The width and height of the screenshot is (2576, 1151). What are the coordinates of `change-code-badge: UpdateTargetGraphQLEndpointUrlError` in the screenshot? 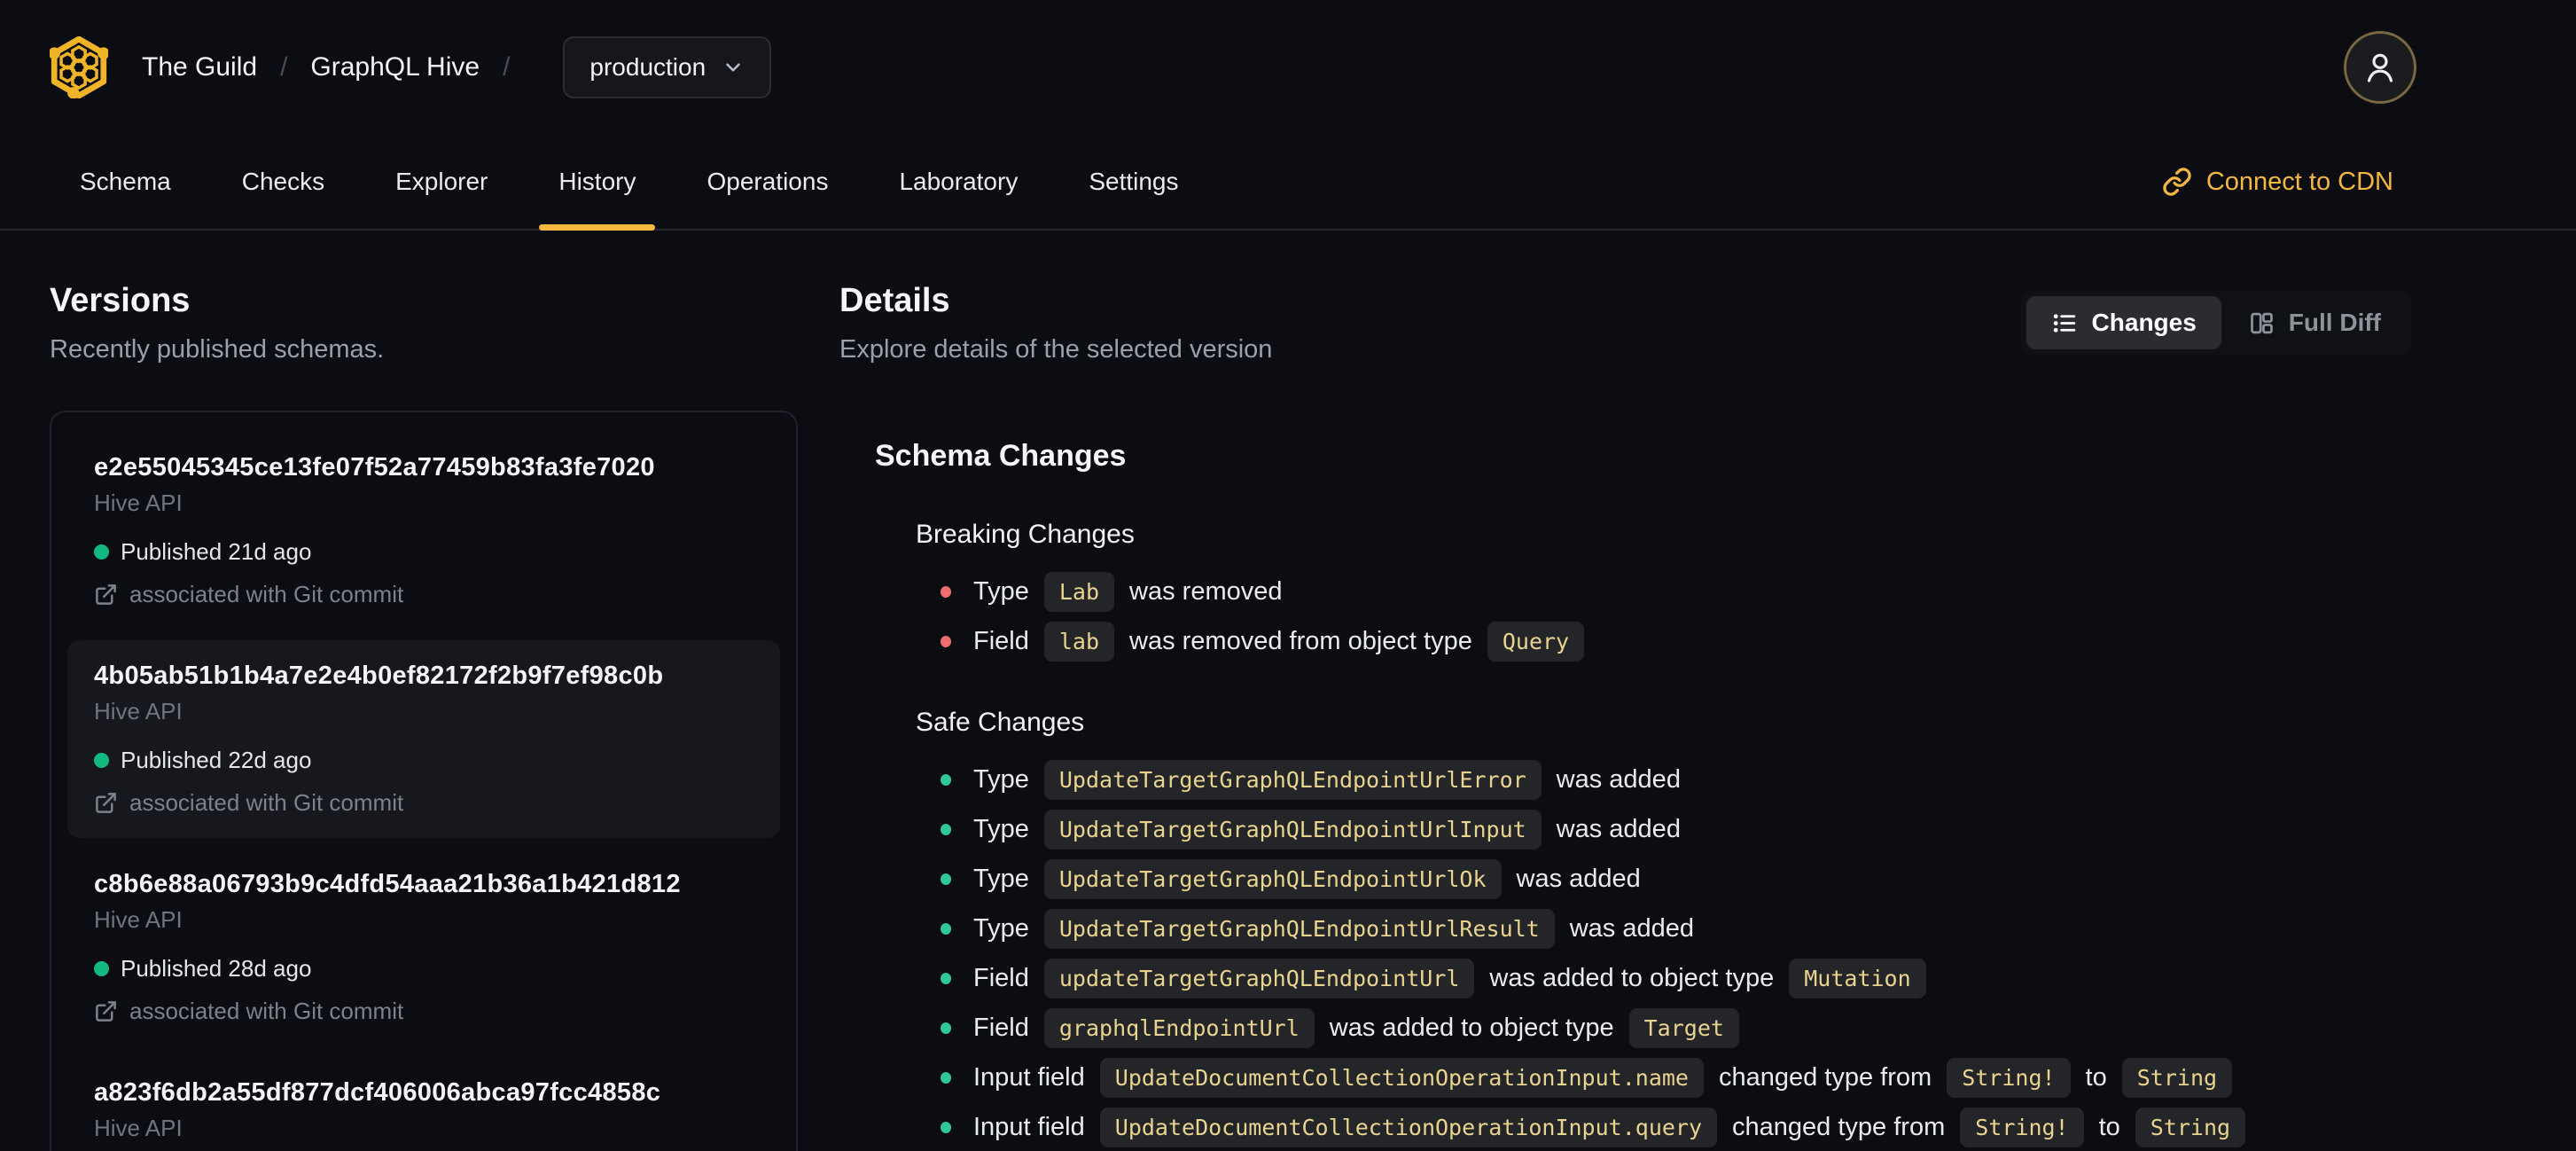 It's located at (1292, 779).